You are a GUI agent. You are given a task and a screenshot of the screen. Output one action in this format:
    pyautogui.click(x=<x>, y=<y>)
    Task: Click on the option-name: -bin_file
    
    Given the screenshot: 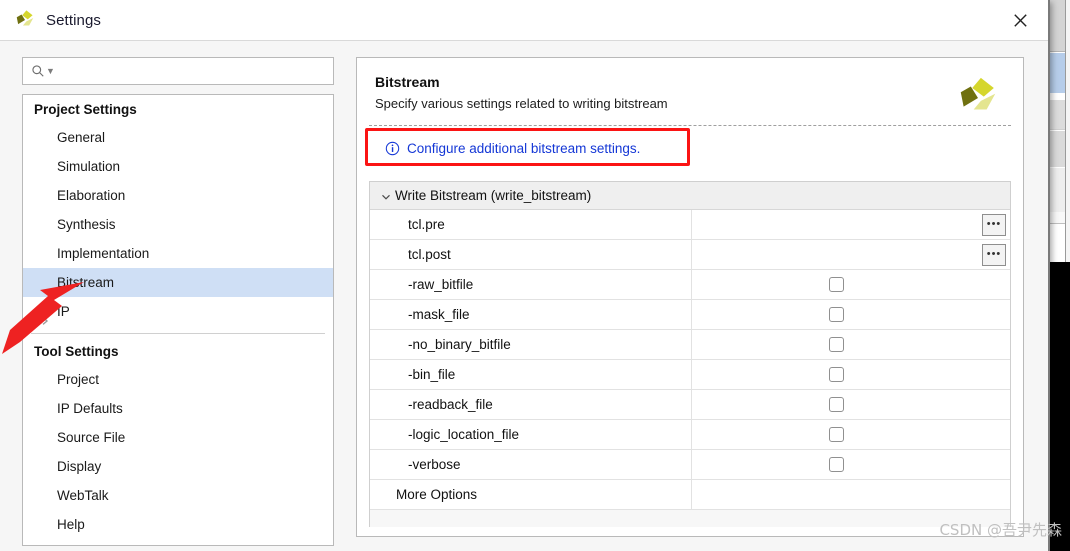 What is the action you would take?
    pyautogui.click(x=531, y=374)
    